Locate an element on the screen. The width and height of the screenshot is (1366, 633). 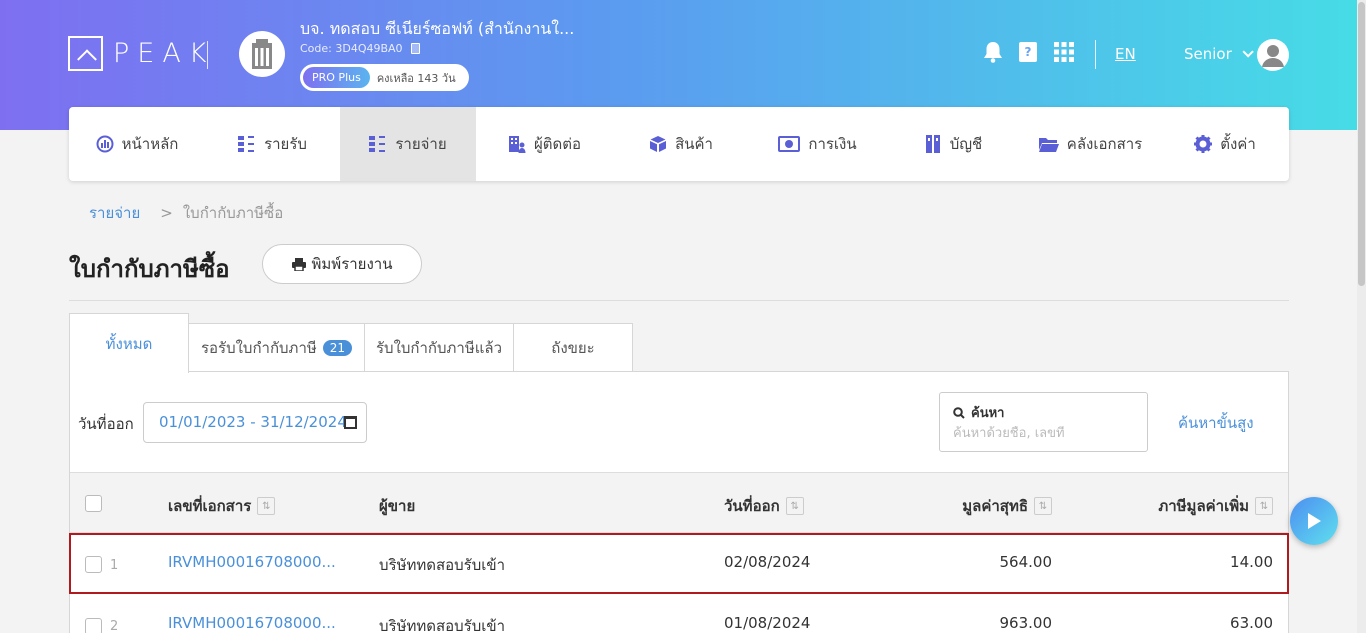
copy-icon is located at coordinates (415, 48).